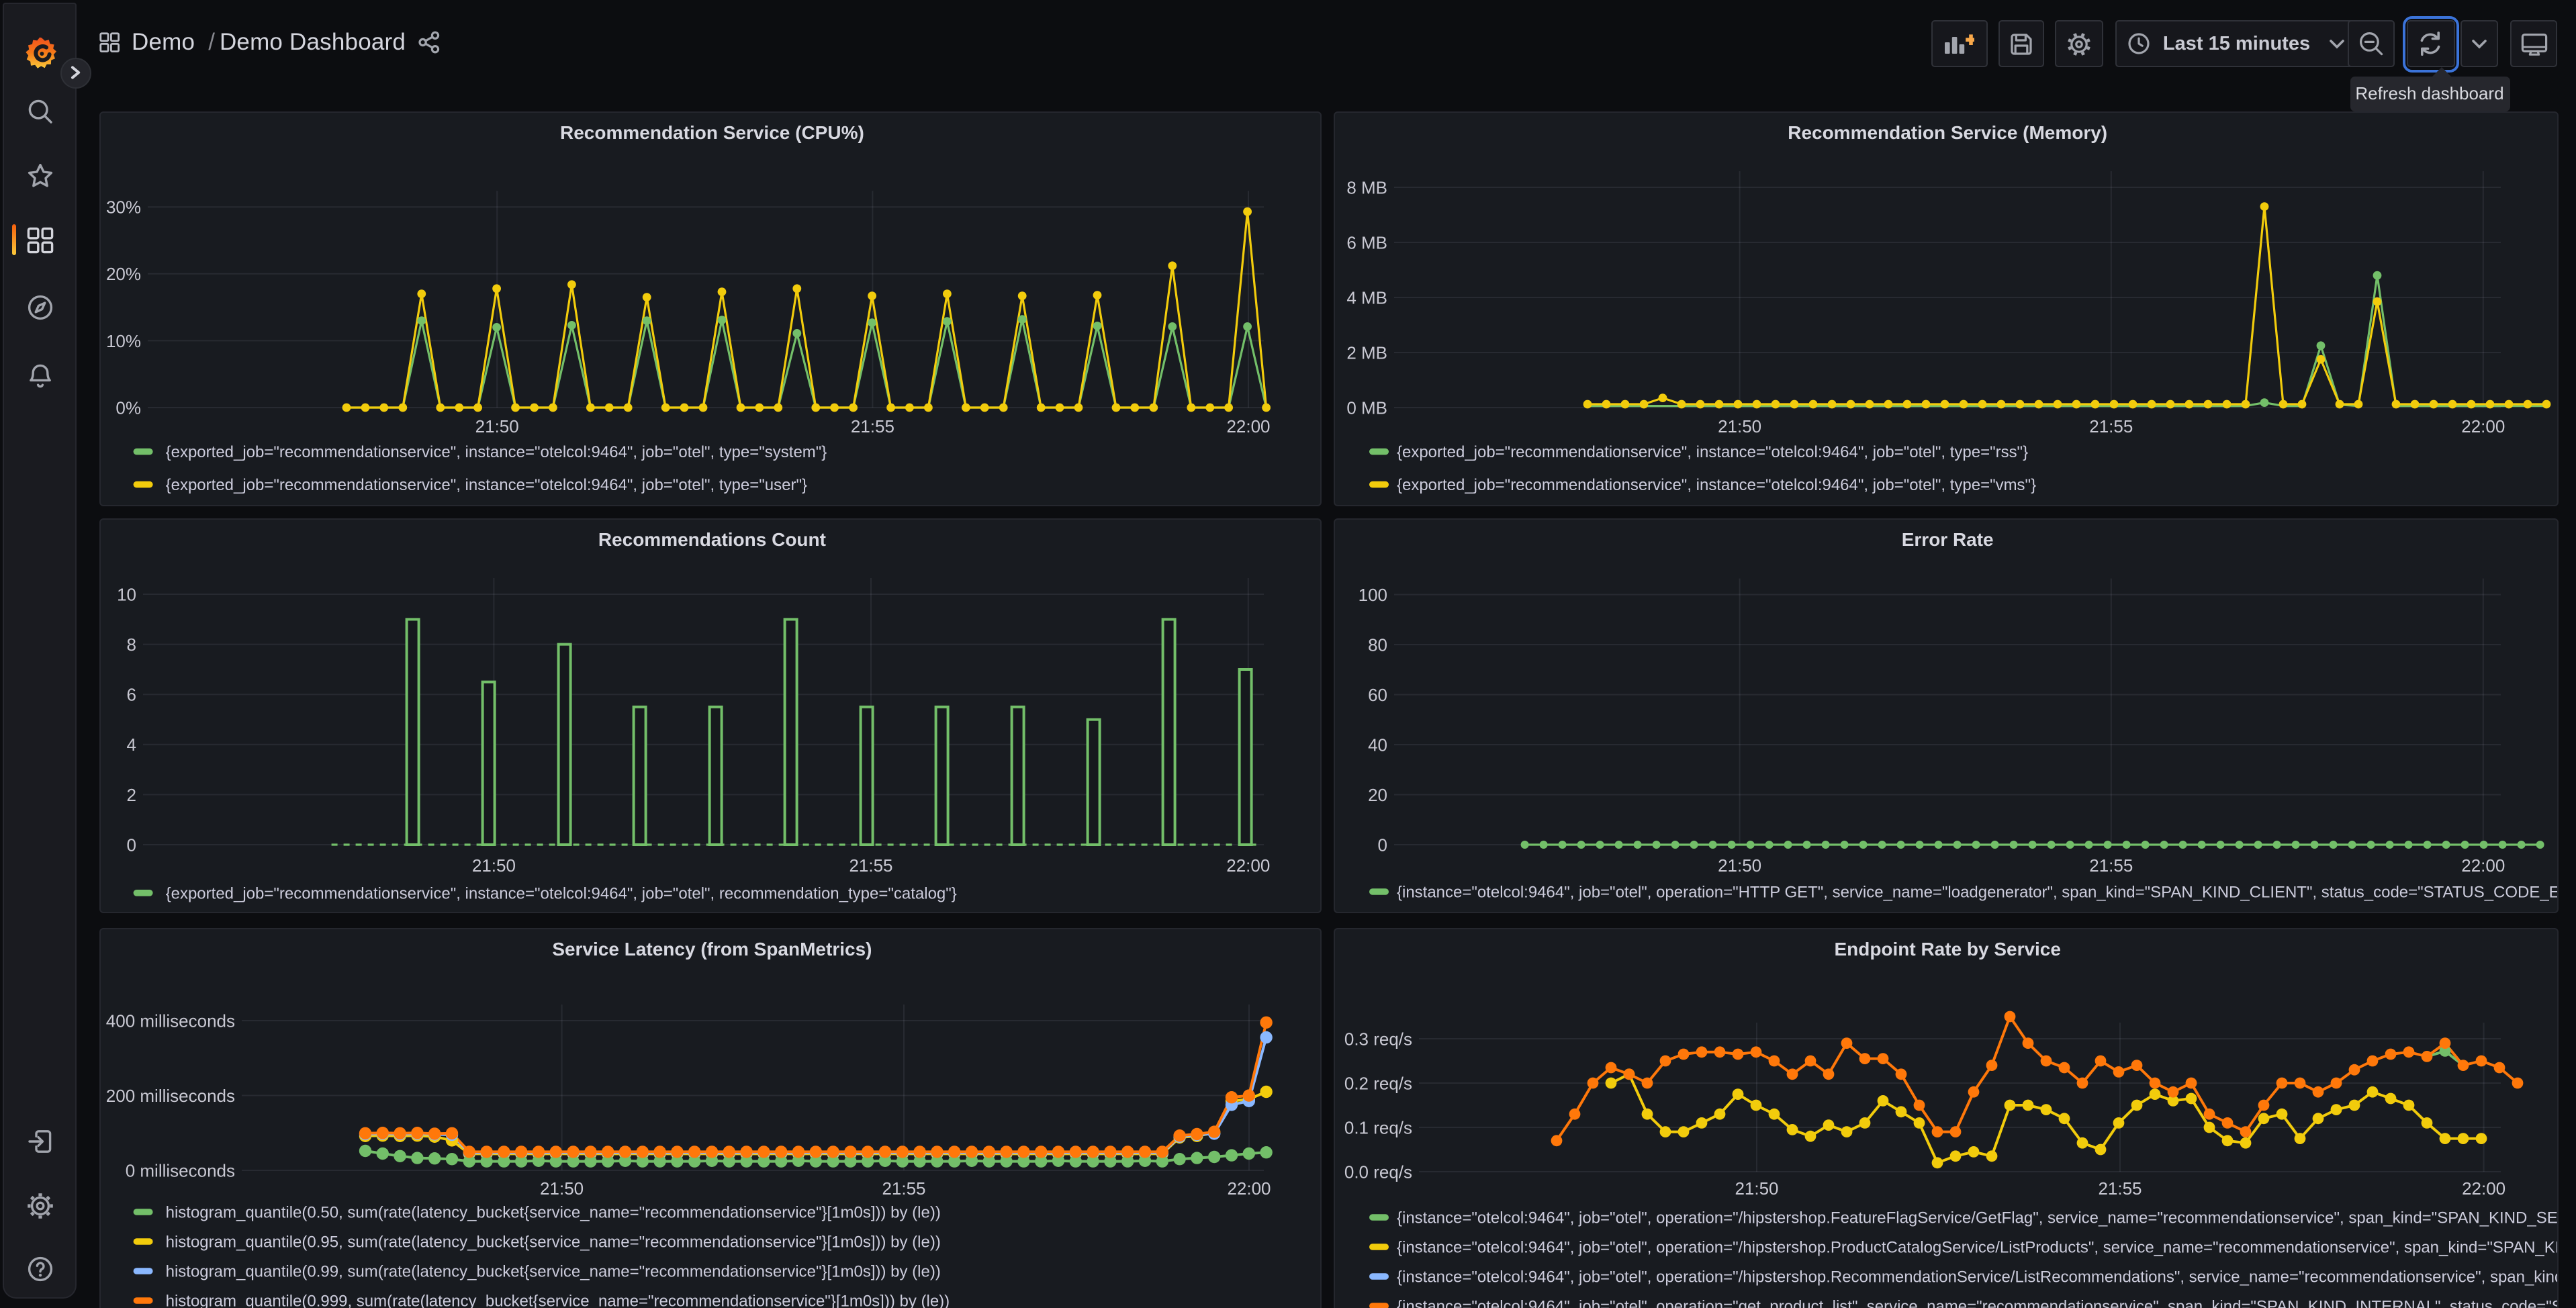 Image resolution: width=2576 pixels, height=1308 pixels. I want to click on svg-text:Recommendation Service (Memory: Recommendation Service (Memory), so click(1947, 132).